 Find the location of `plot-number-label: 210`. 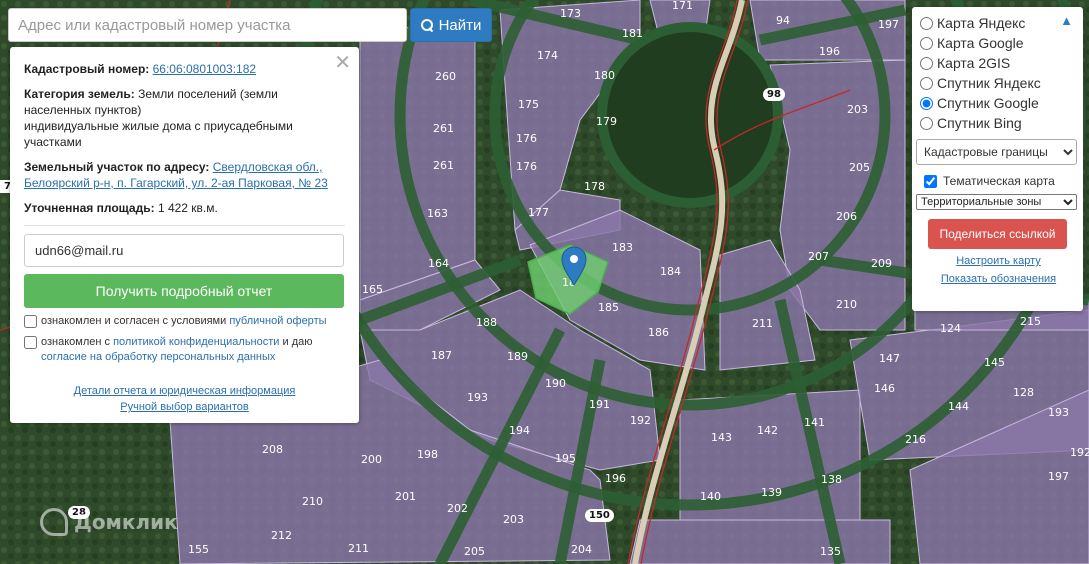

plot-number-label: 210 is located at coordinates (846, 304).